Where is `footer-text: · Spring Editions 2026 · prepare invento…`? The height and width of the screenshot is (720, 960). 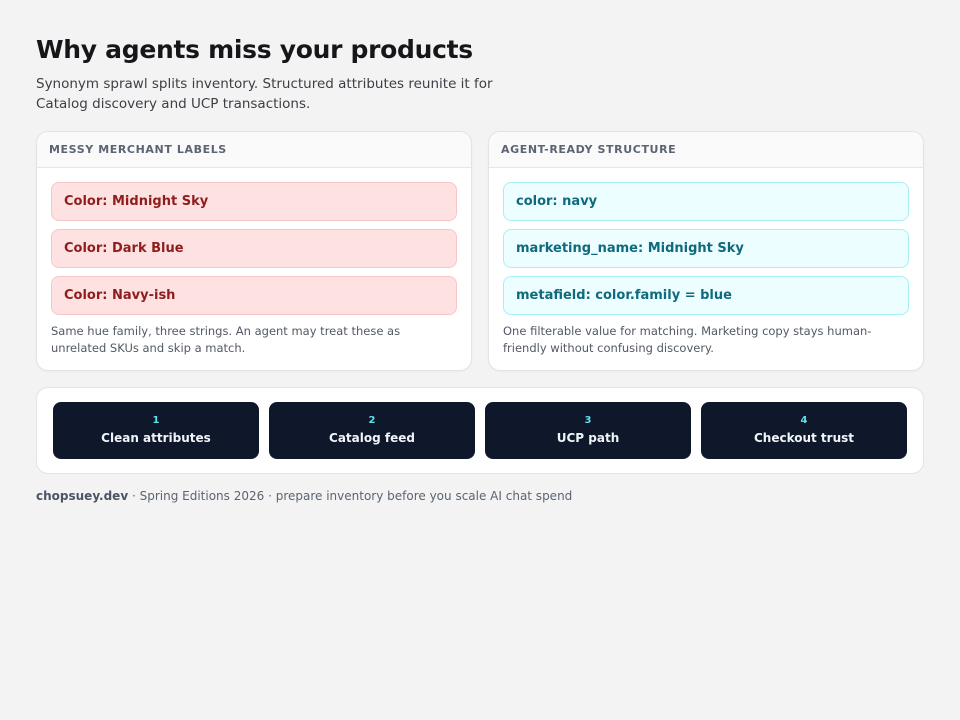 footer-text: · Spring Editions 2026 · prepare invento… is located at coordinates (350, 496).